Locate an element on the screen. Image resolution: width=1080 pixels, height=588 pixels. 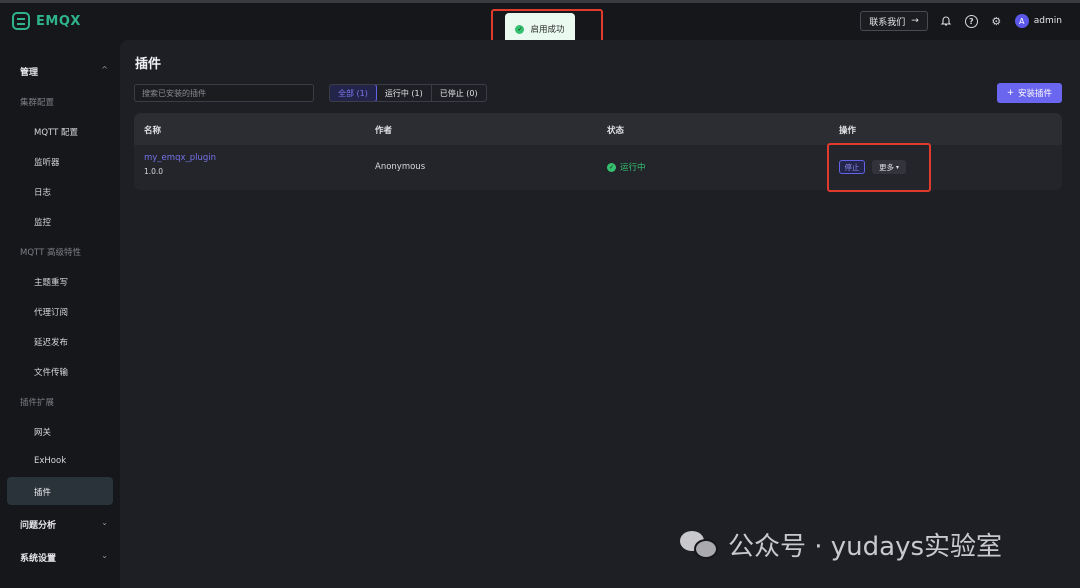
emqx-logo-icon is located at coordinates (21, 21).